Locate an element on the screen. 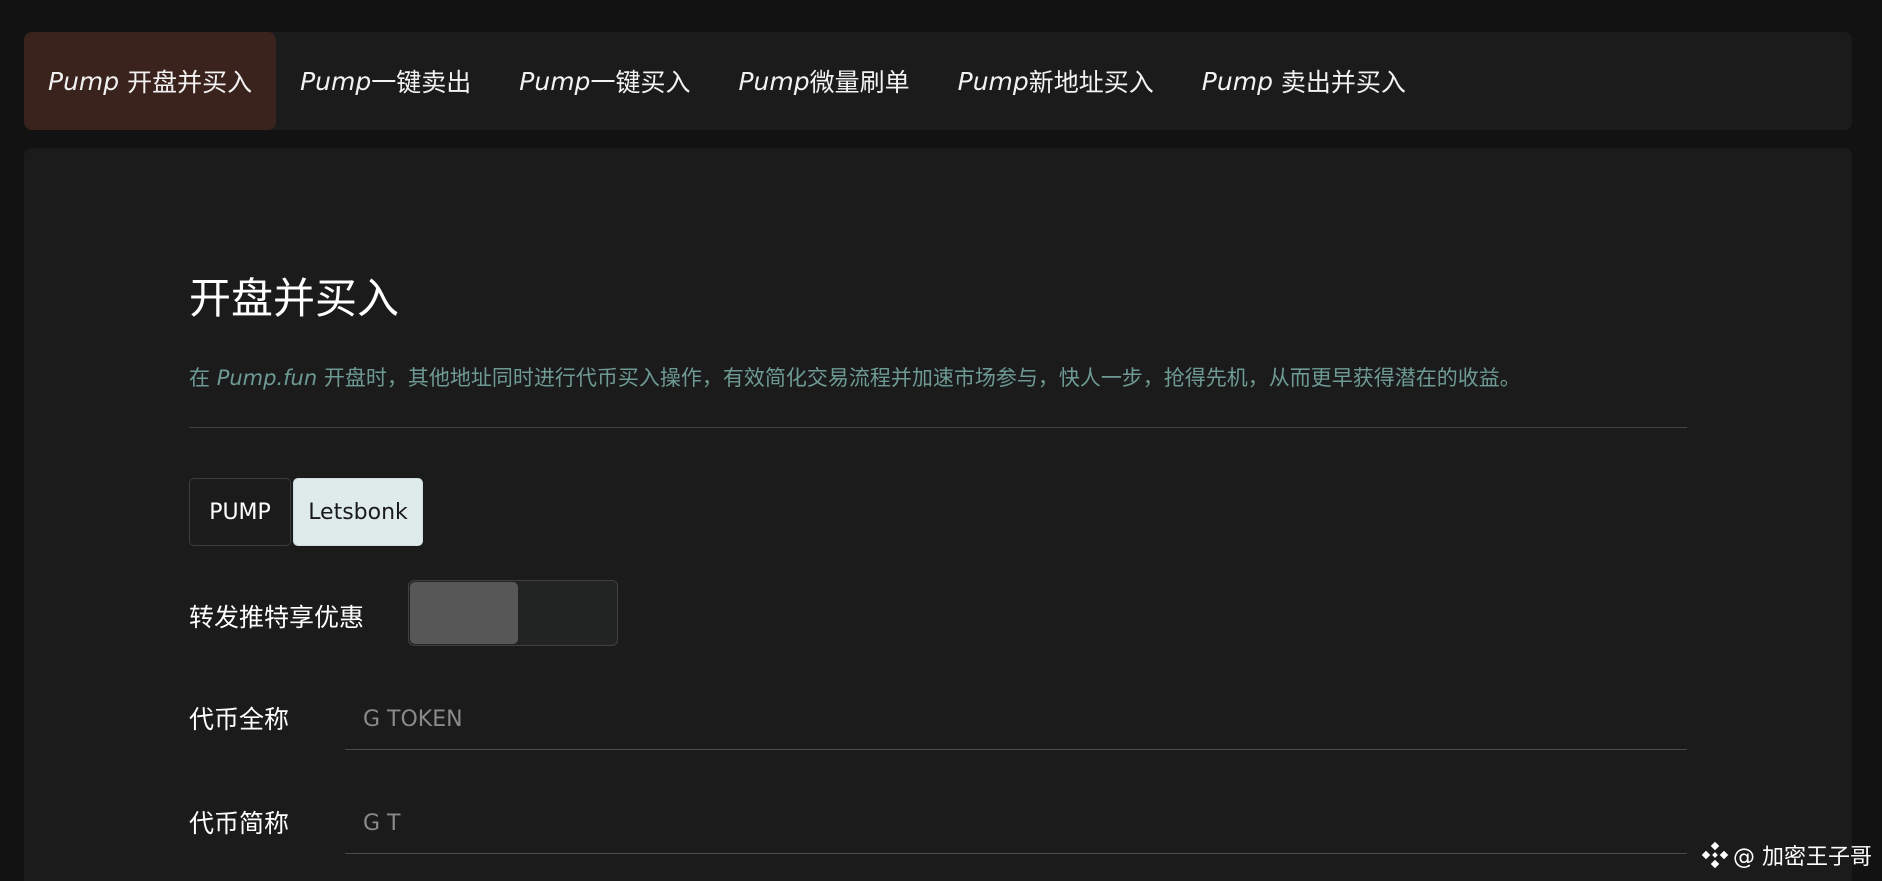 This screenshot has height=881, width=1882. tab-label: 微量刷单 is located at coordinates (859, 82).